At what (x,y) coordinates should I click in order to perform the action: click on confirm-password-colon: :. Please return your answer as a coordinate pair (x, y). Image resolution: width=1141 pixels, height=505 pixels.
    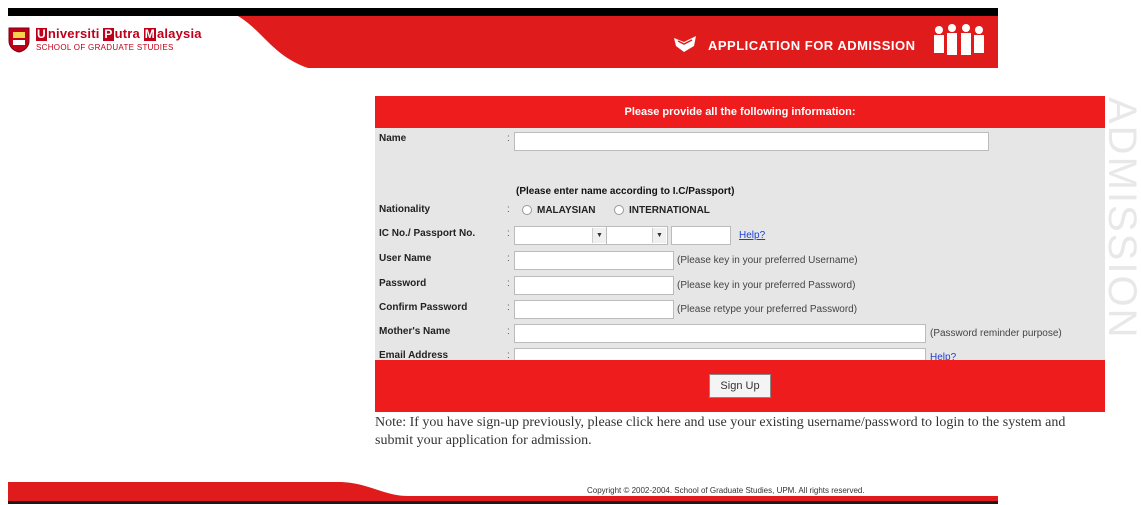
    Looking at the image, I should click on (508, 307).